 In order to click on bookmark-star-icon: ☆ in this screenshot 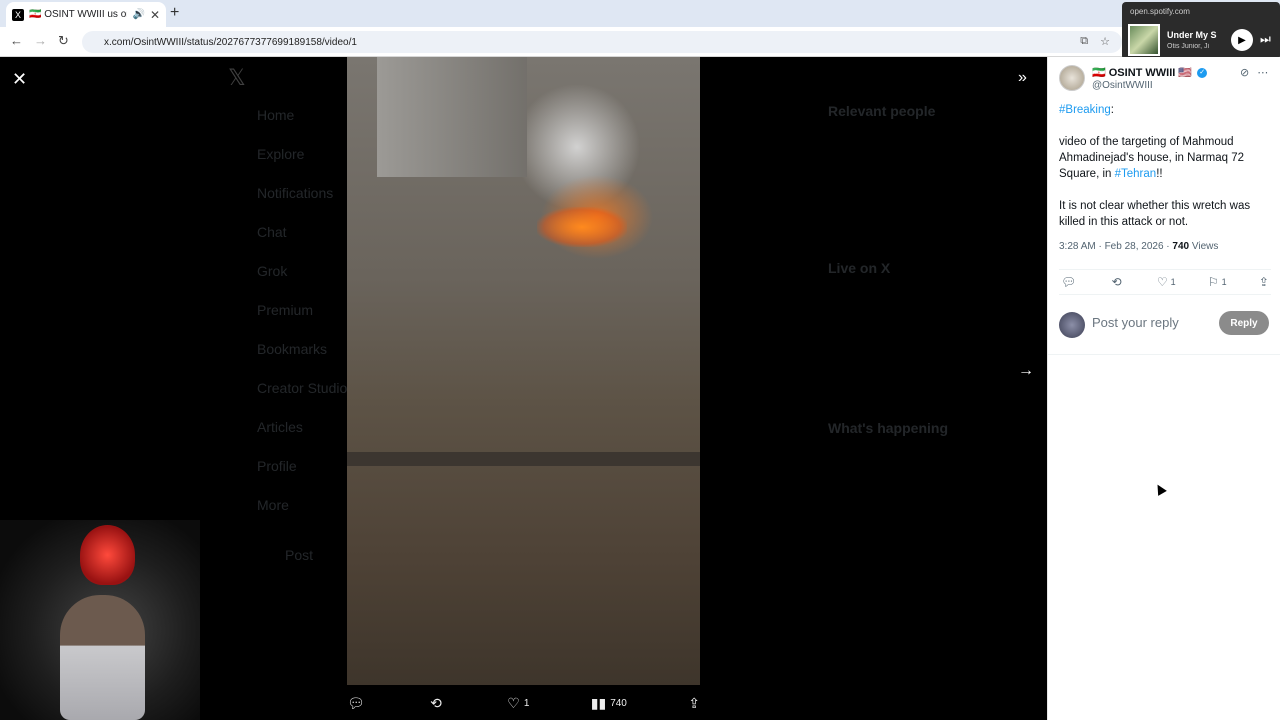, I will do `click(1105, 41)`.